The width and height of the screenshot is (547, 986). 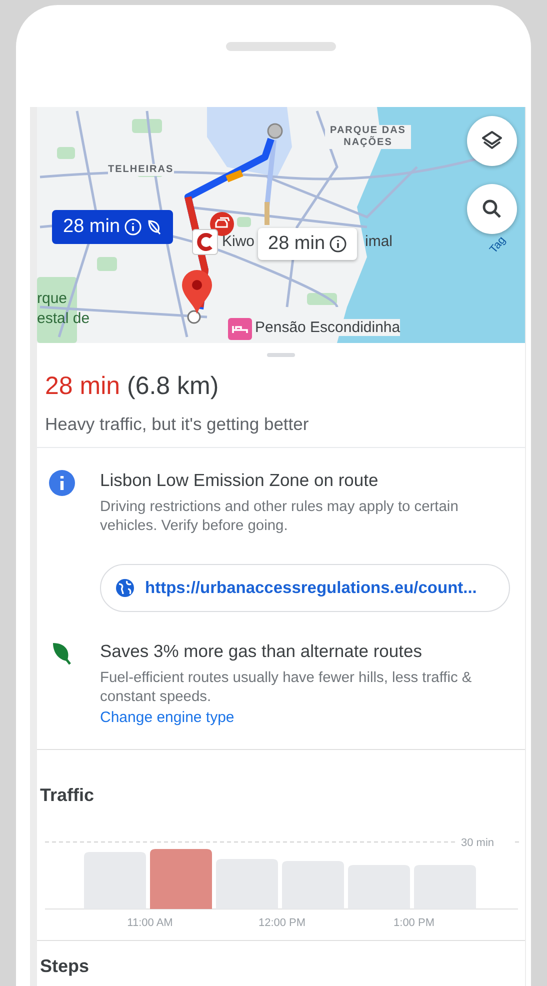 What do you see at coordinates (194, 317) in the screenshot?
I see `end-point-icon` at bounding box center [194, 317].